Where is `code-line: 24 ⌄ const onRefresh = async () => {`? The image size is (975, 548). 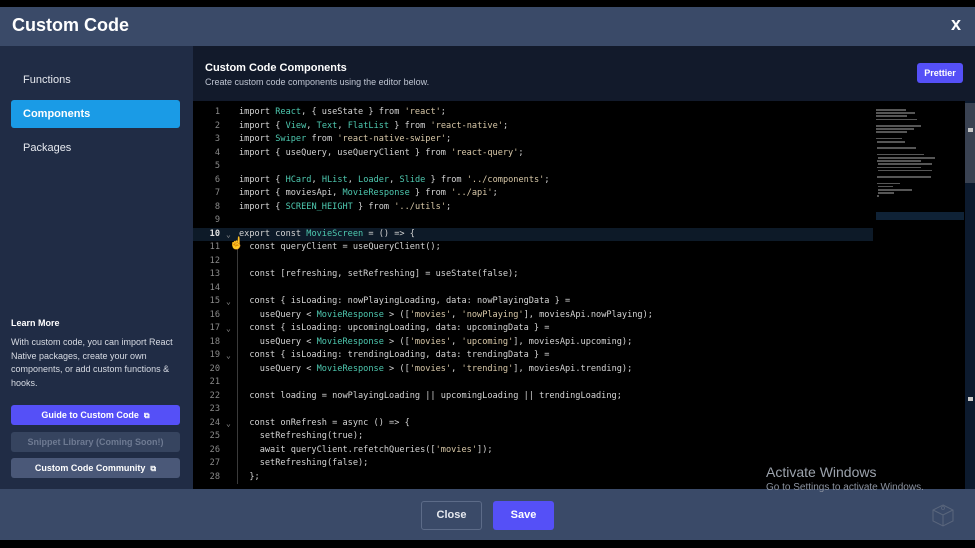
code-line: 24 ⌄ const onRefresh = async () => { is located at coordinates (533, 423).